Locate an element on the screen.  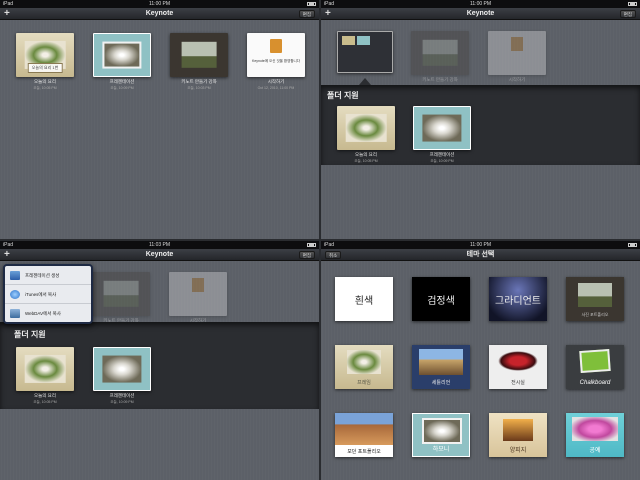
menu-item-new-presentation: 프레젠테이션 생성 is located at coordinates (48, 275).